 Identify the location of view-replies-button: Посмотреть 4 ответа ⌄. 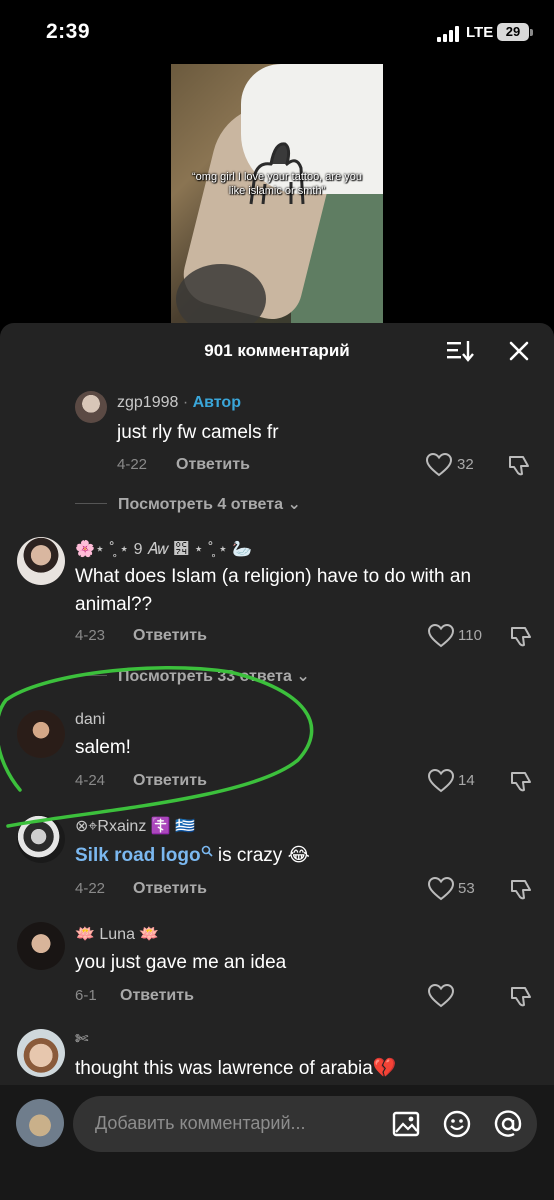
(209, 504).